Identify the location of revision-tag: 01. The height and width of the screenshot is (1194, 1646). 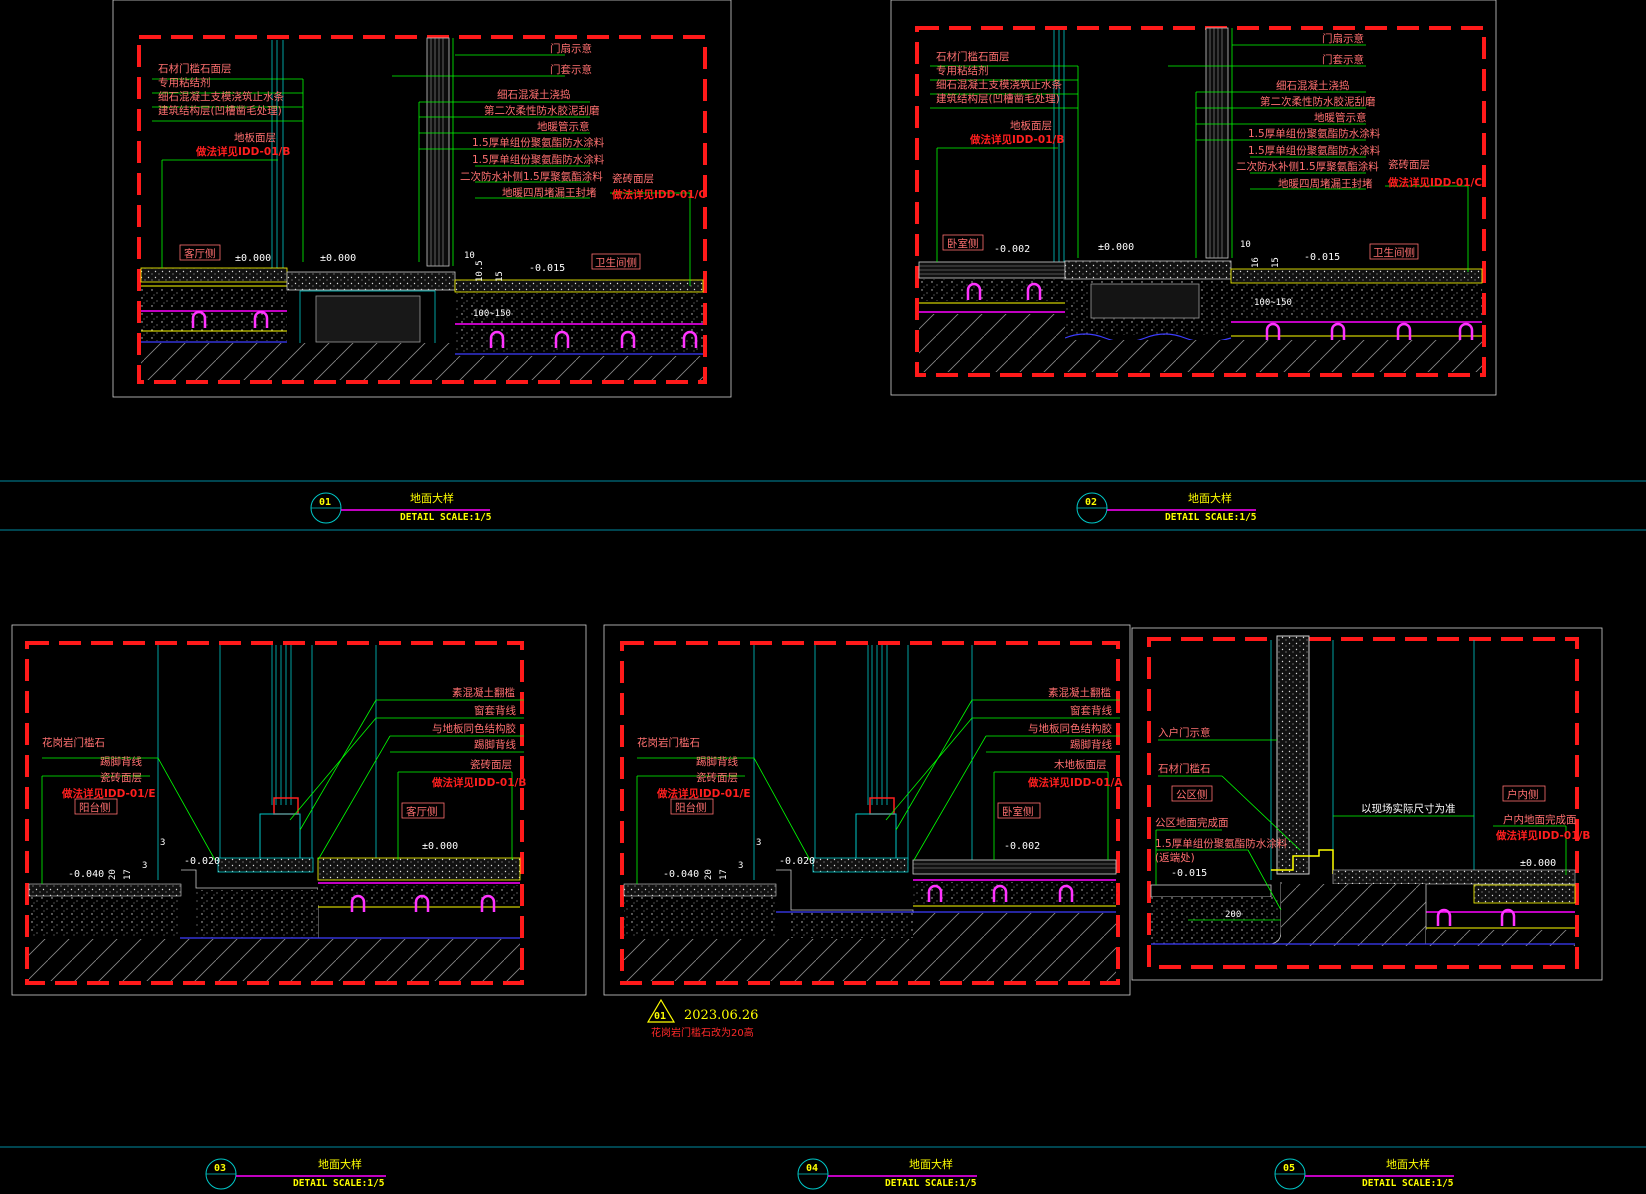
(660, 1016).